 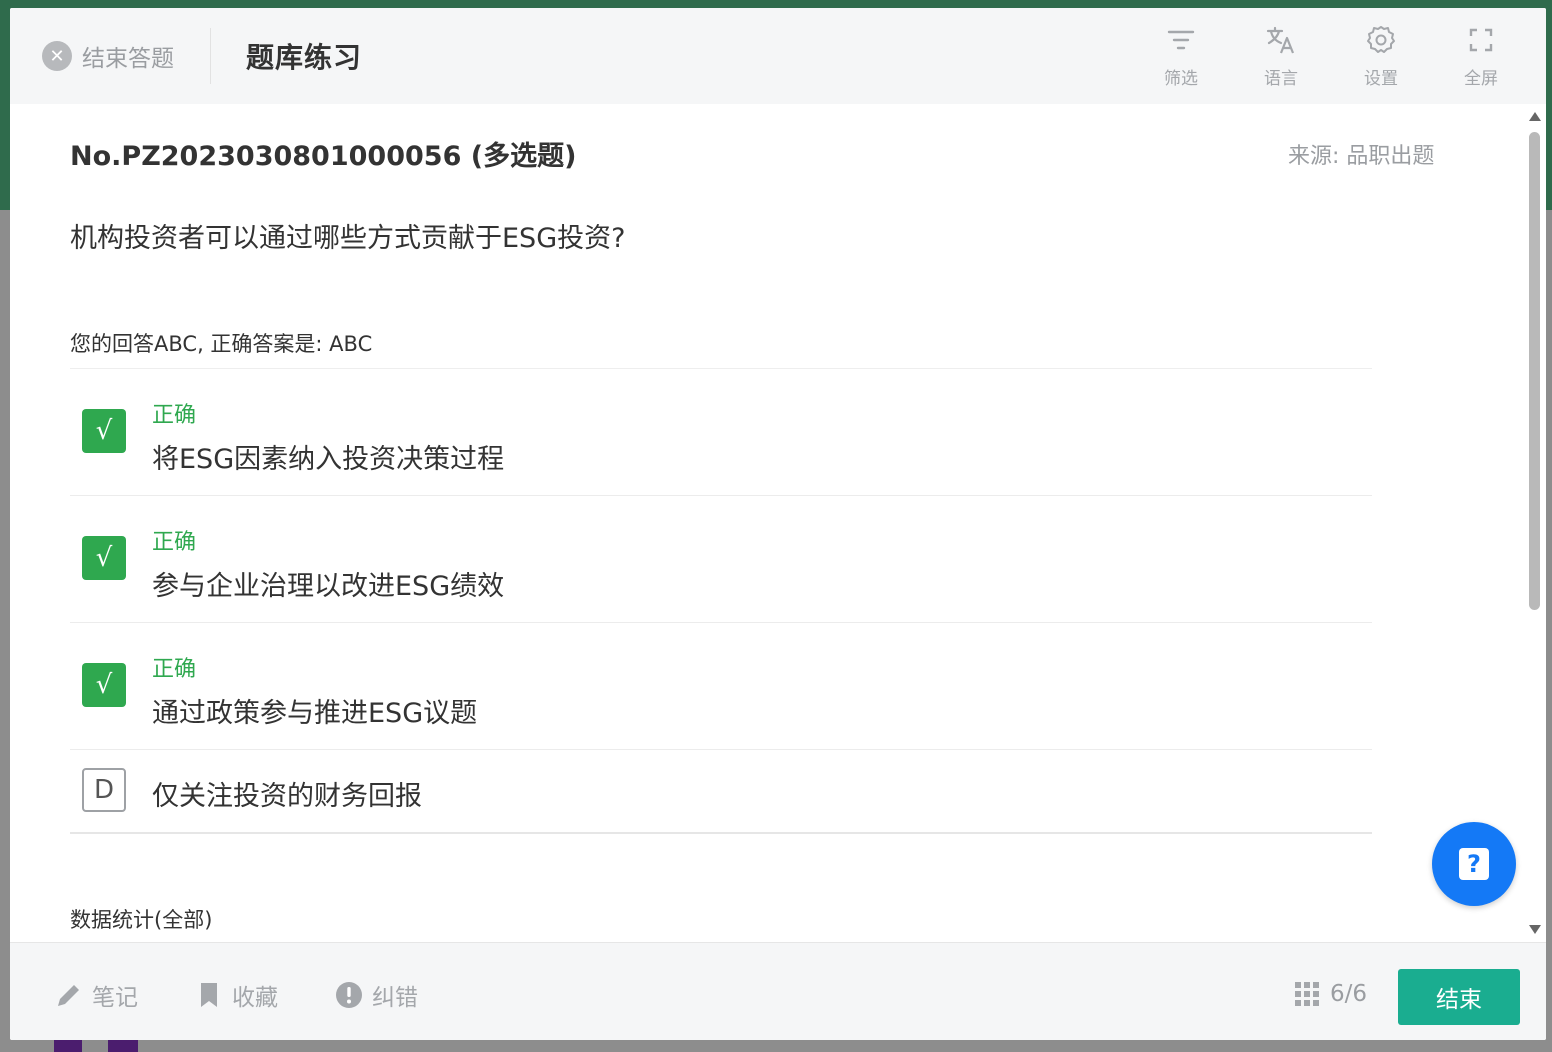 What do you see at coordinates (210, 56) in the screenshot?
I see `header-divider` at bounding box center [210, 56].